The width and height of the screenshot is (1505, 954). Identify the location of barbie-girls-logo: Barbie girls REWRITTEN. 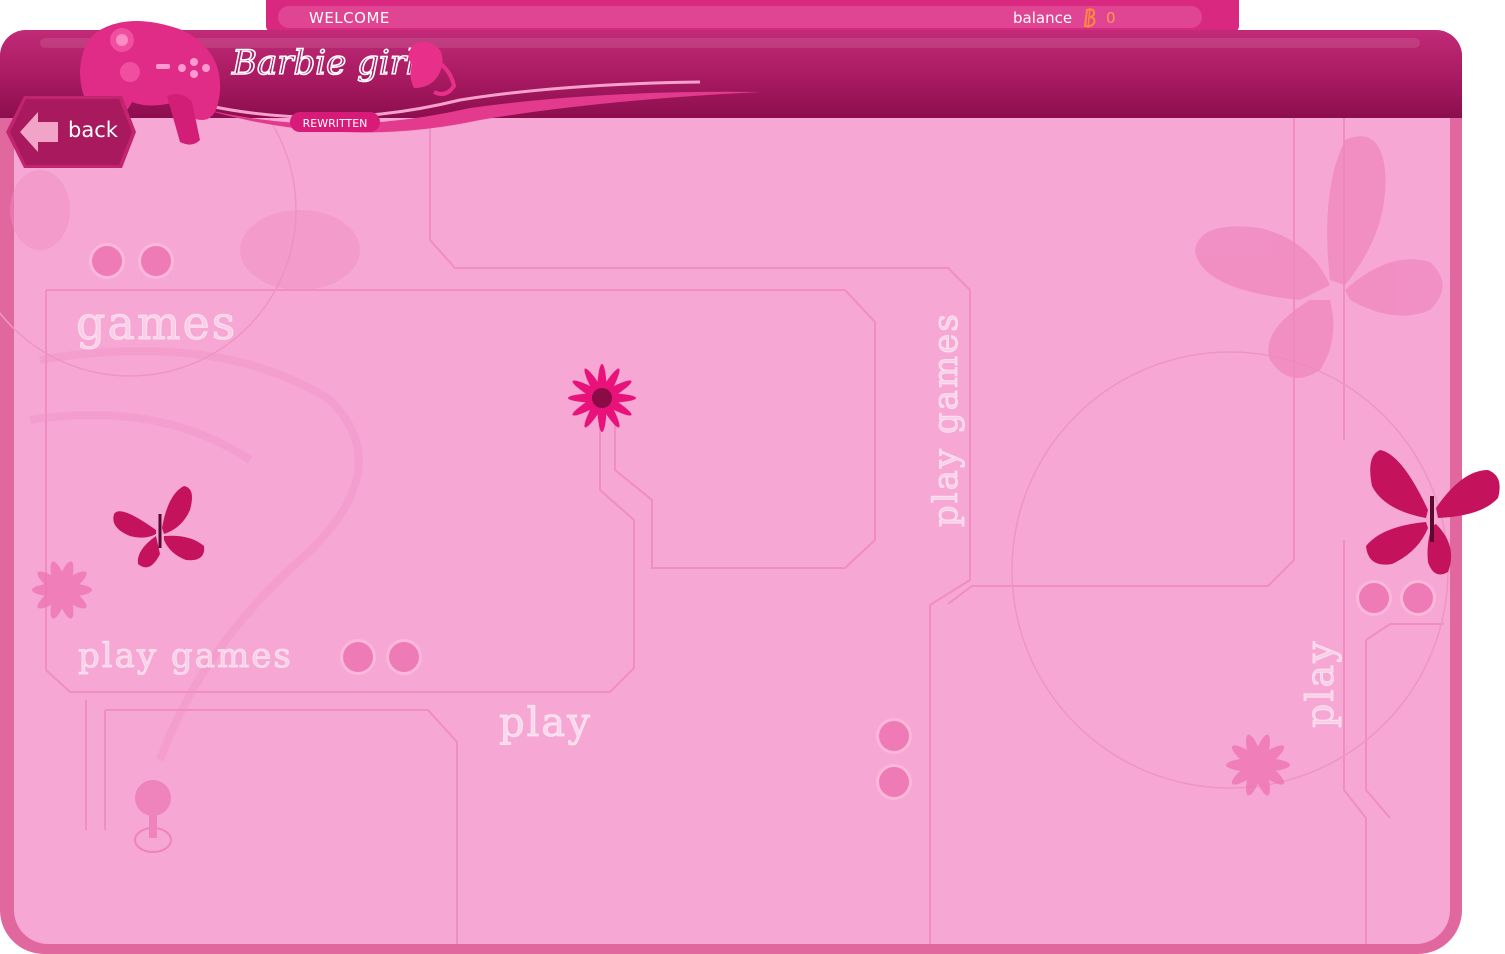
(343, 87).